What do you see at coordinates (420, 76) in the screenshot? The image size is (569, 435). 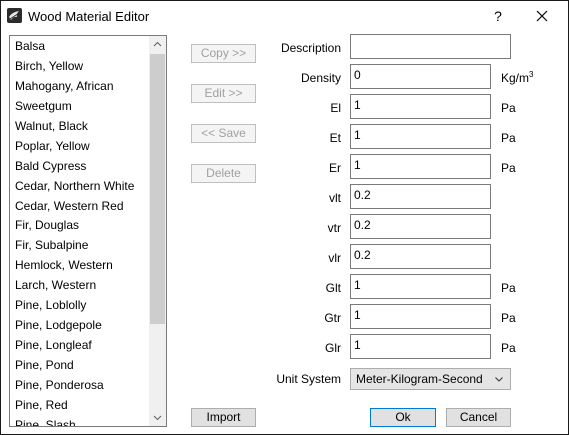 I see `density-field: 0` at bounding box center [420, 76].